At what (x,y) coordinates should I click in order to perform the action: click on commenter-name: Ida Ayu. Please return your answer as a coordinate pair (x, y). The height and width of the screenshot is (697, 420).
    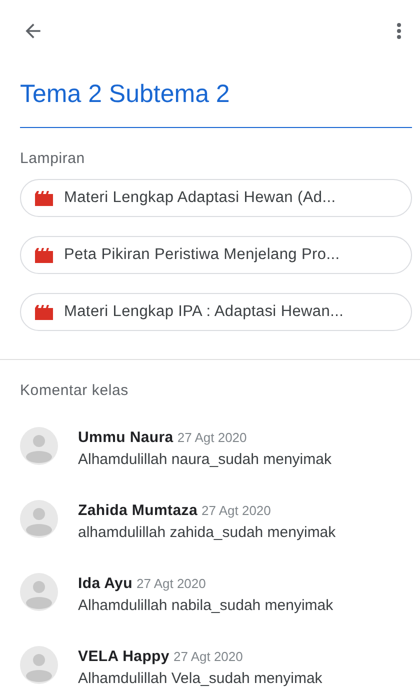
    Looking at the image, I should click on (105, 583).